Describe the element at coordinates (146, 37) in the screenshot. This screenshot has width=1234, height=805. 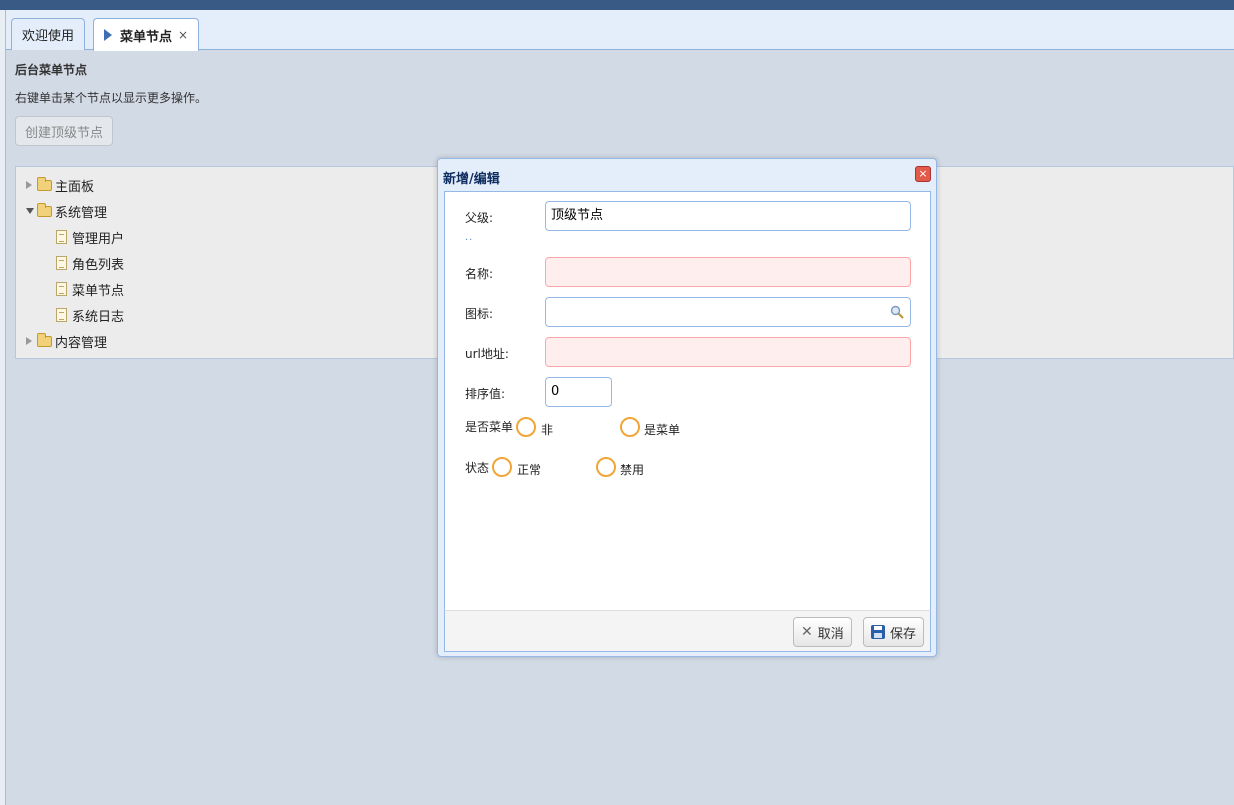
I see `tab-menu-node-label: 菜单节点` at that location.